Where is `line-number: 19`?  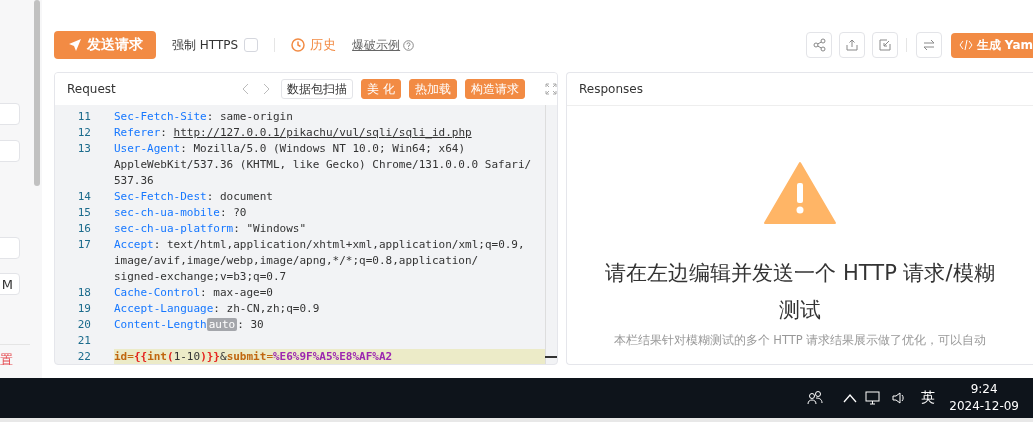
line-number: 19 is located at coordinates (83, 309).